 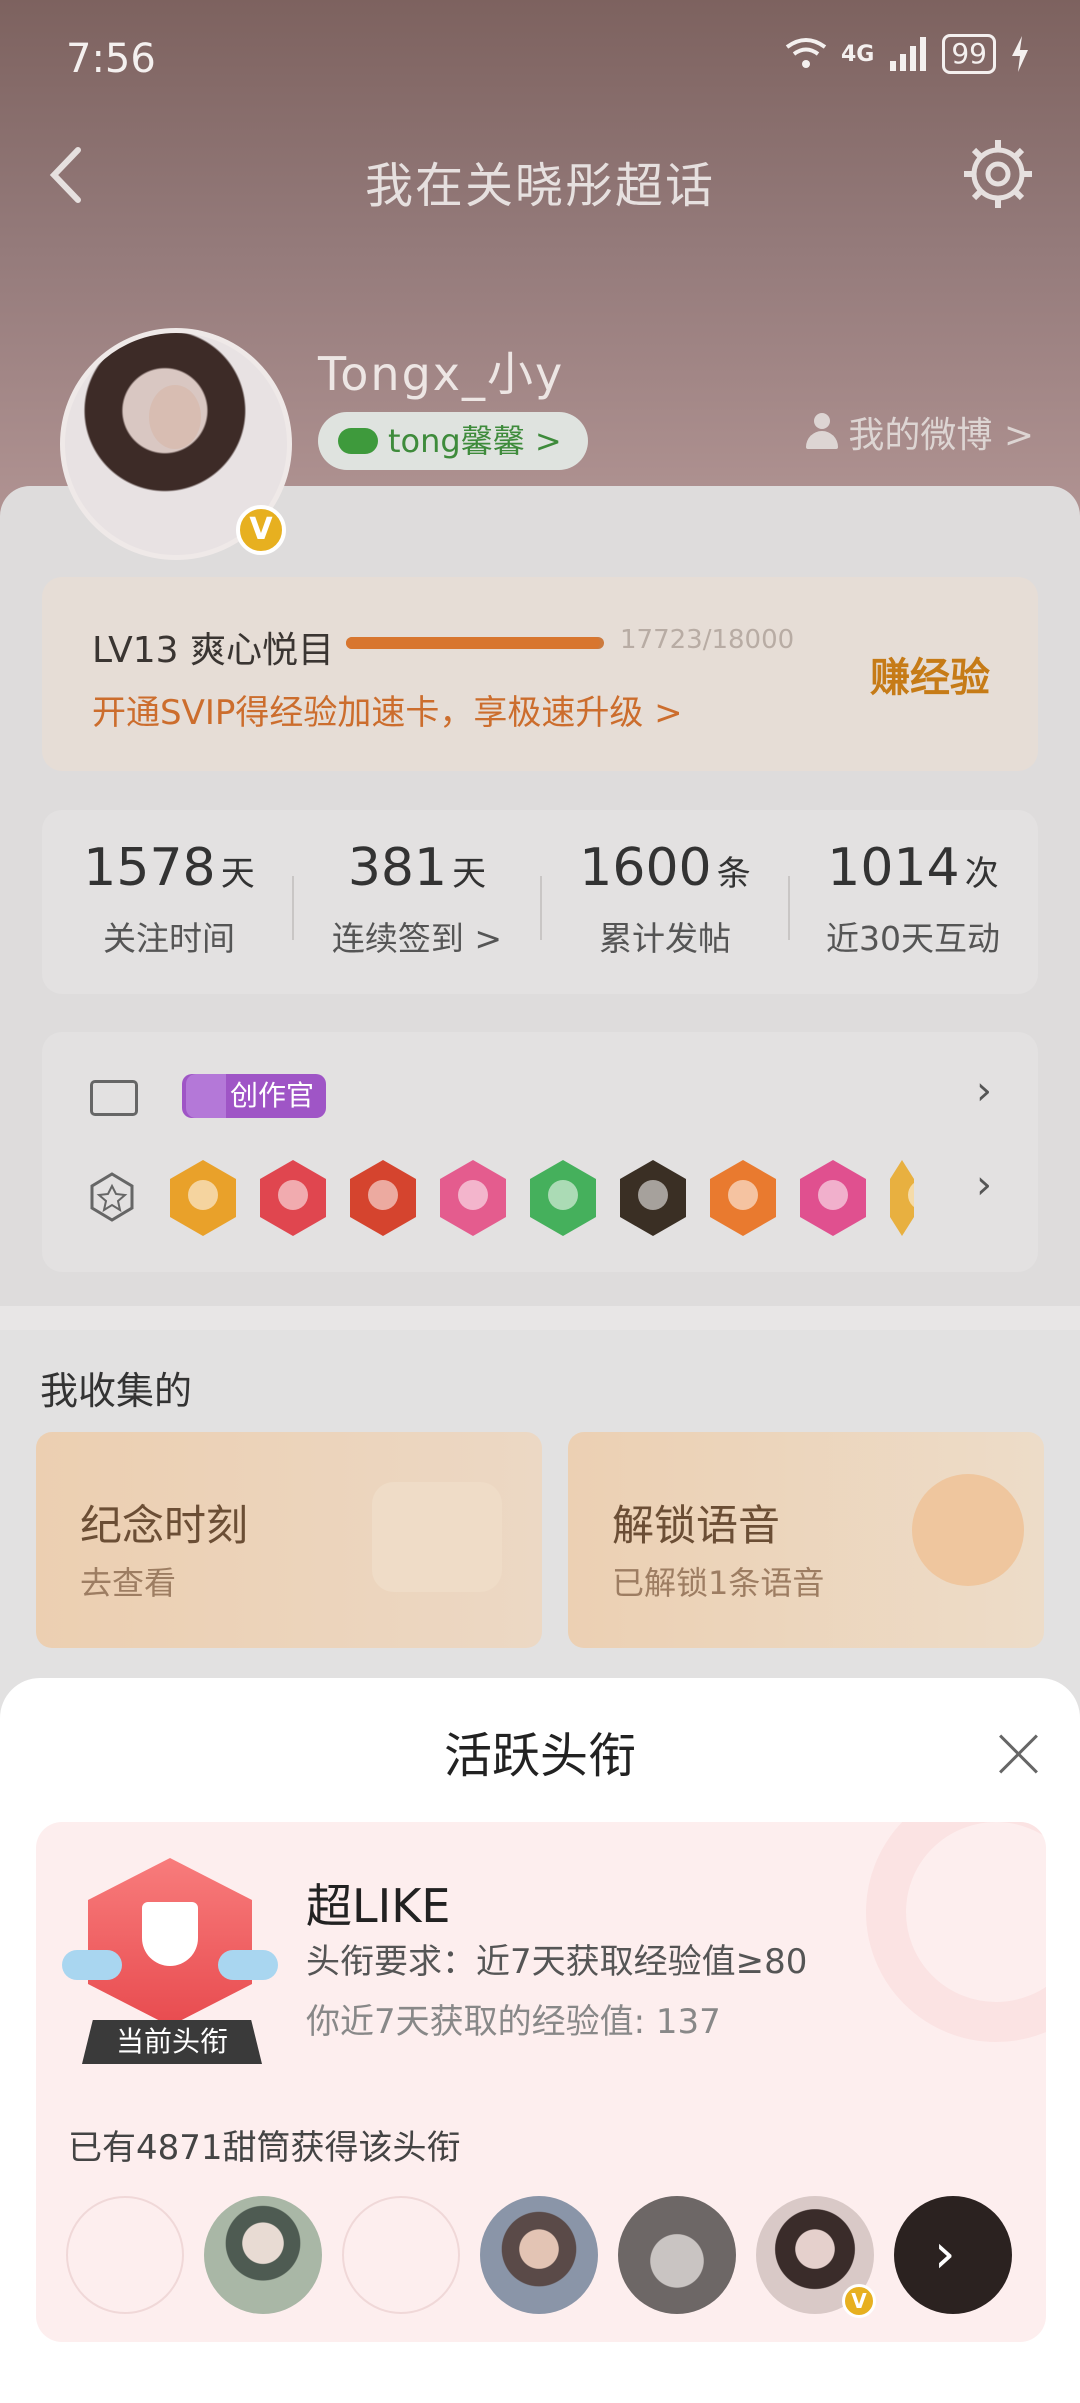 I want to click on level-progress-bar, so click(x=475, y=643).